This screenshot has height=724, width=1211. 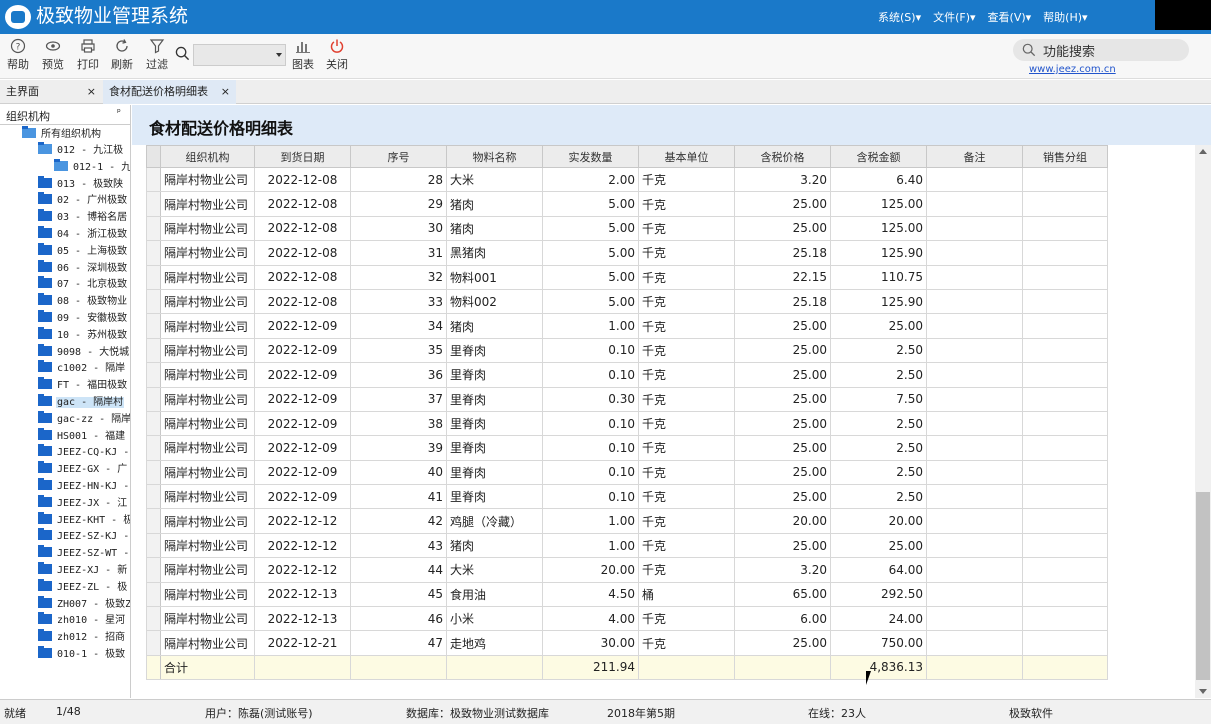 I want to click on table-cell: 34, so click(x=398, y=326).